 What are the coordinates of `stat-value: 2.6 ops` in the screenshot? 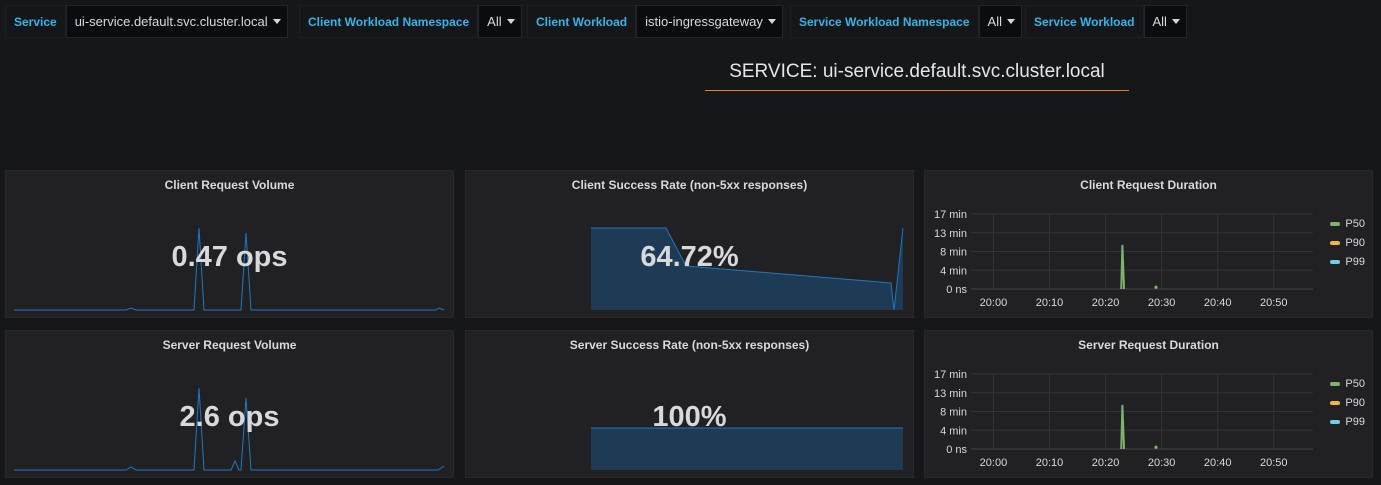 It's located at (229, 417).